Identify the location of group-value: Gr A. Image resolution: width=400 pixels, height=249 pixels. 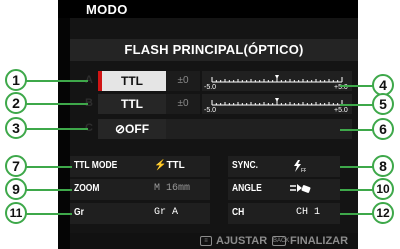
(166, 212).